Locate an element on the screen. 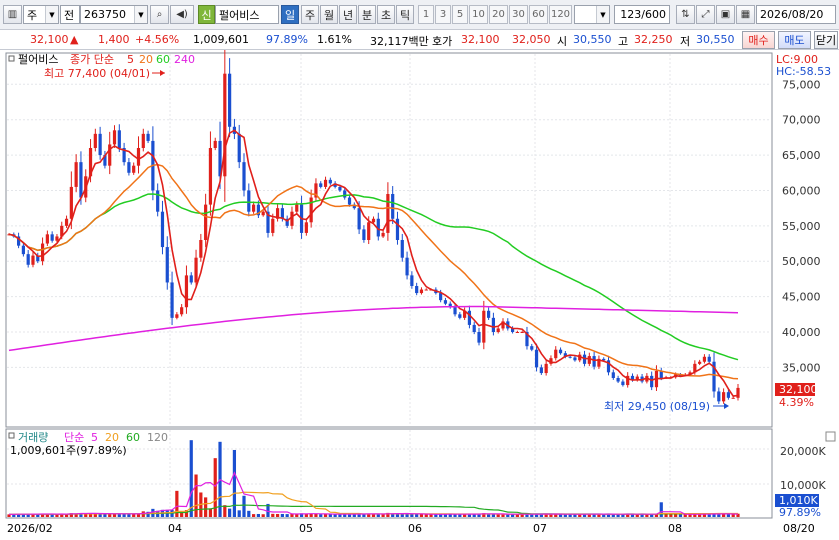 The width and height of the screenshot is (839, 540). volume-value-text: 1,009,601주(97.89%) is located at coordinates (68, 450).